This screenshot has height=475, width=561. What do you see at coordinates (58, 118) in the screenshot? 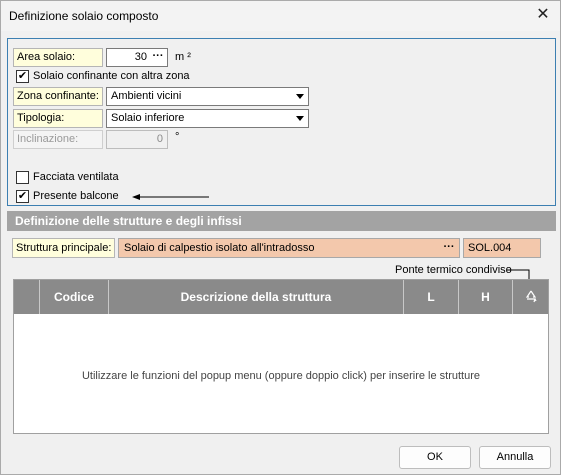
I see `tipologia-label: Tipologia:` at bounding box center [58, 118].